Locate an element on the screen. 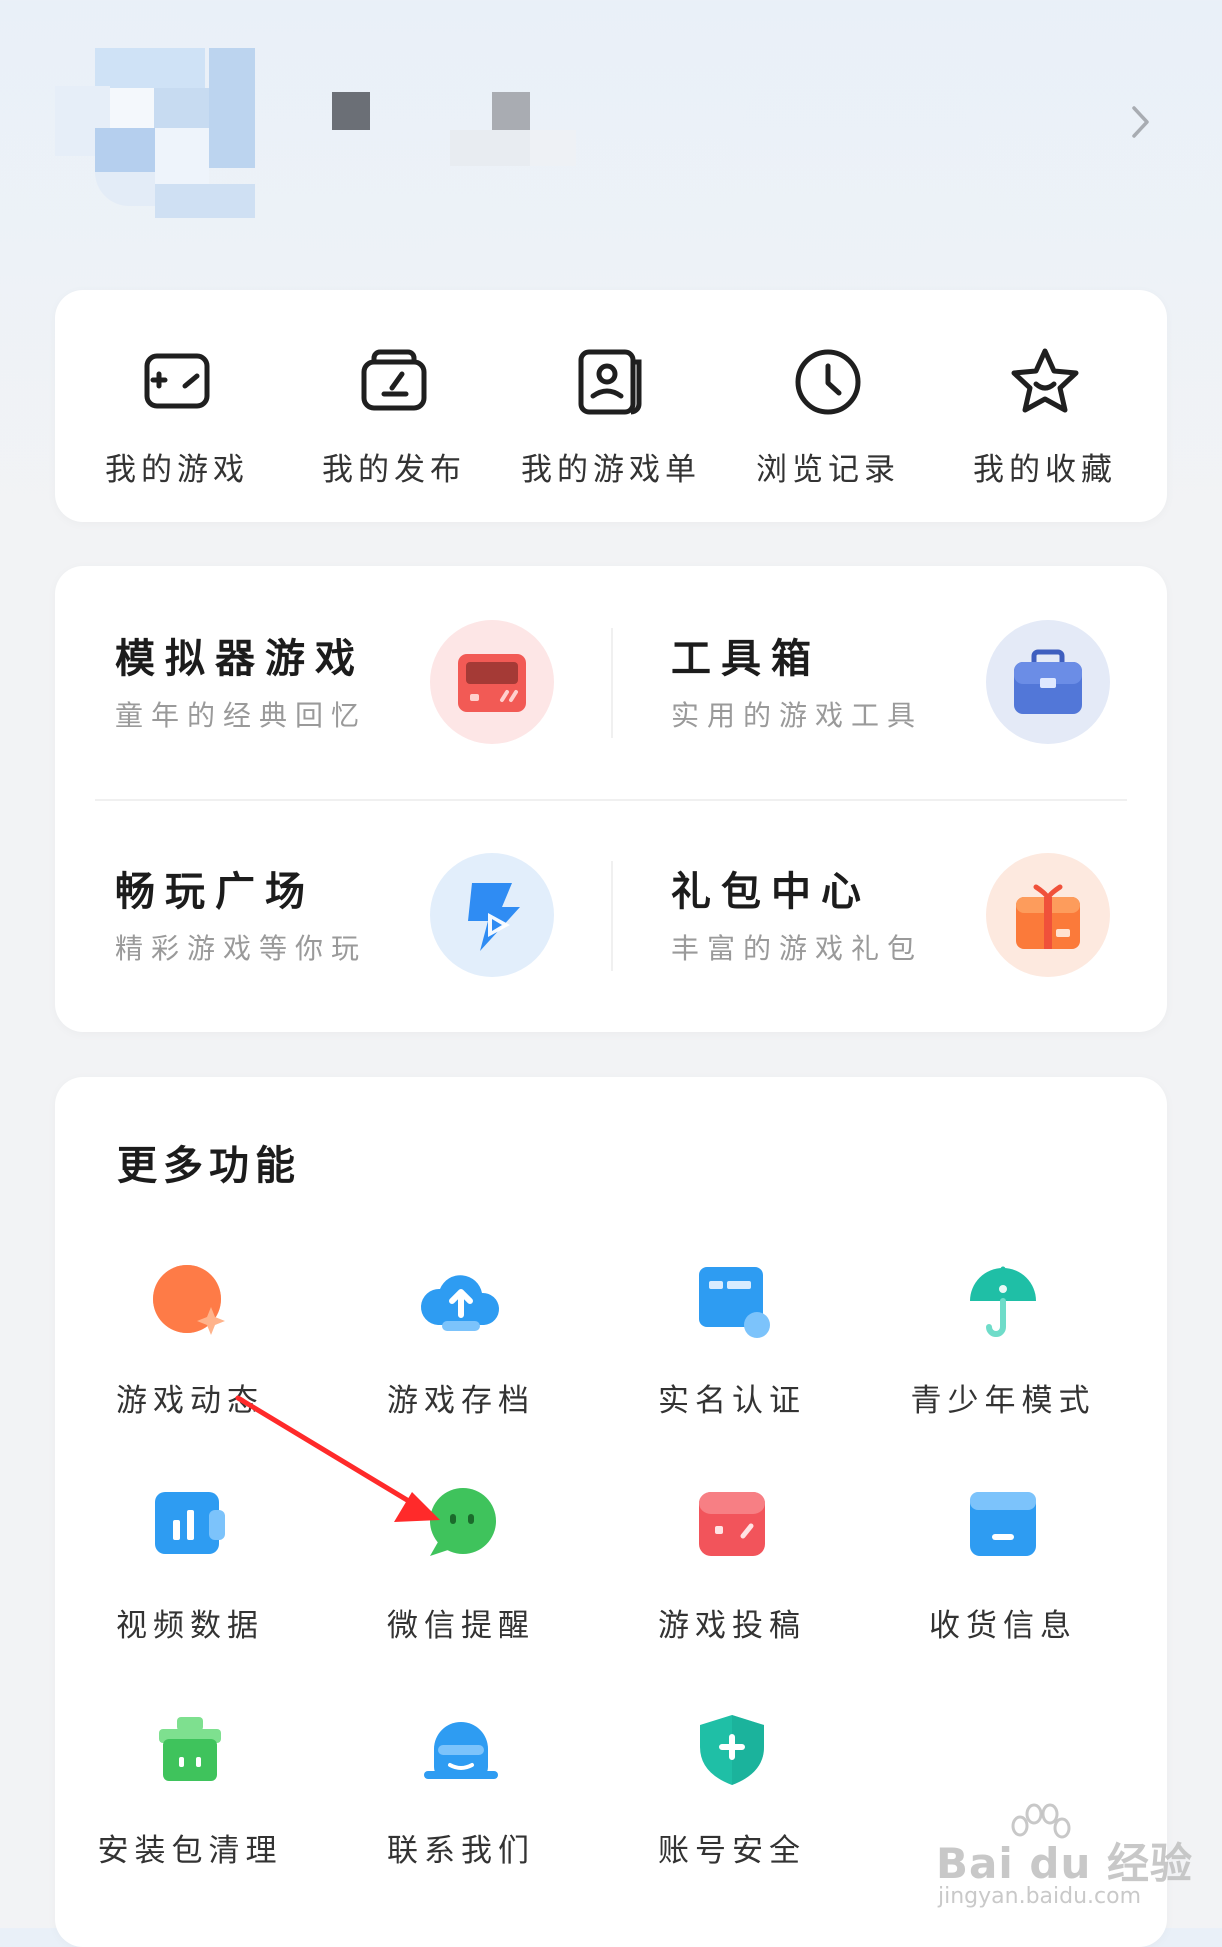  feature-label: 视频数据 is located at coordinates (190, 1626).